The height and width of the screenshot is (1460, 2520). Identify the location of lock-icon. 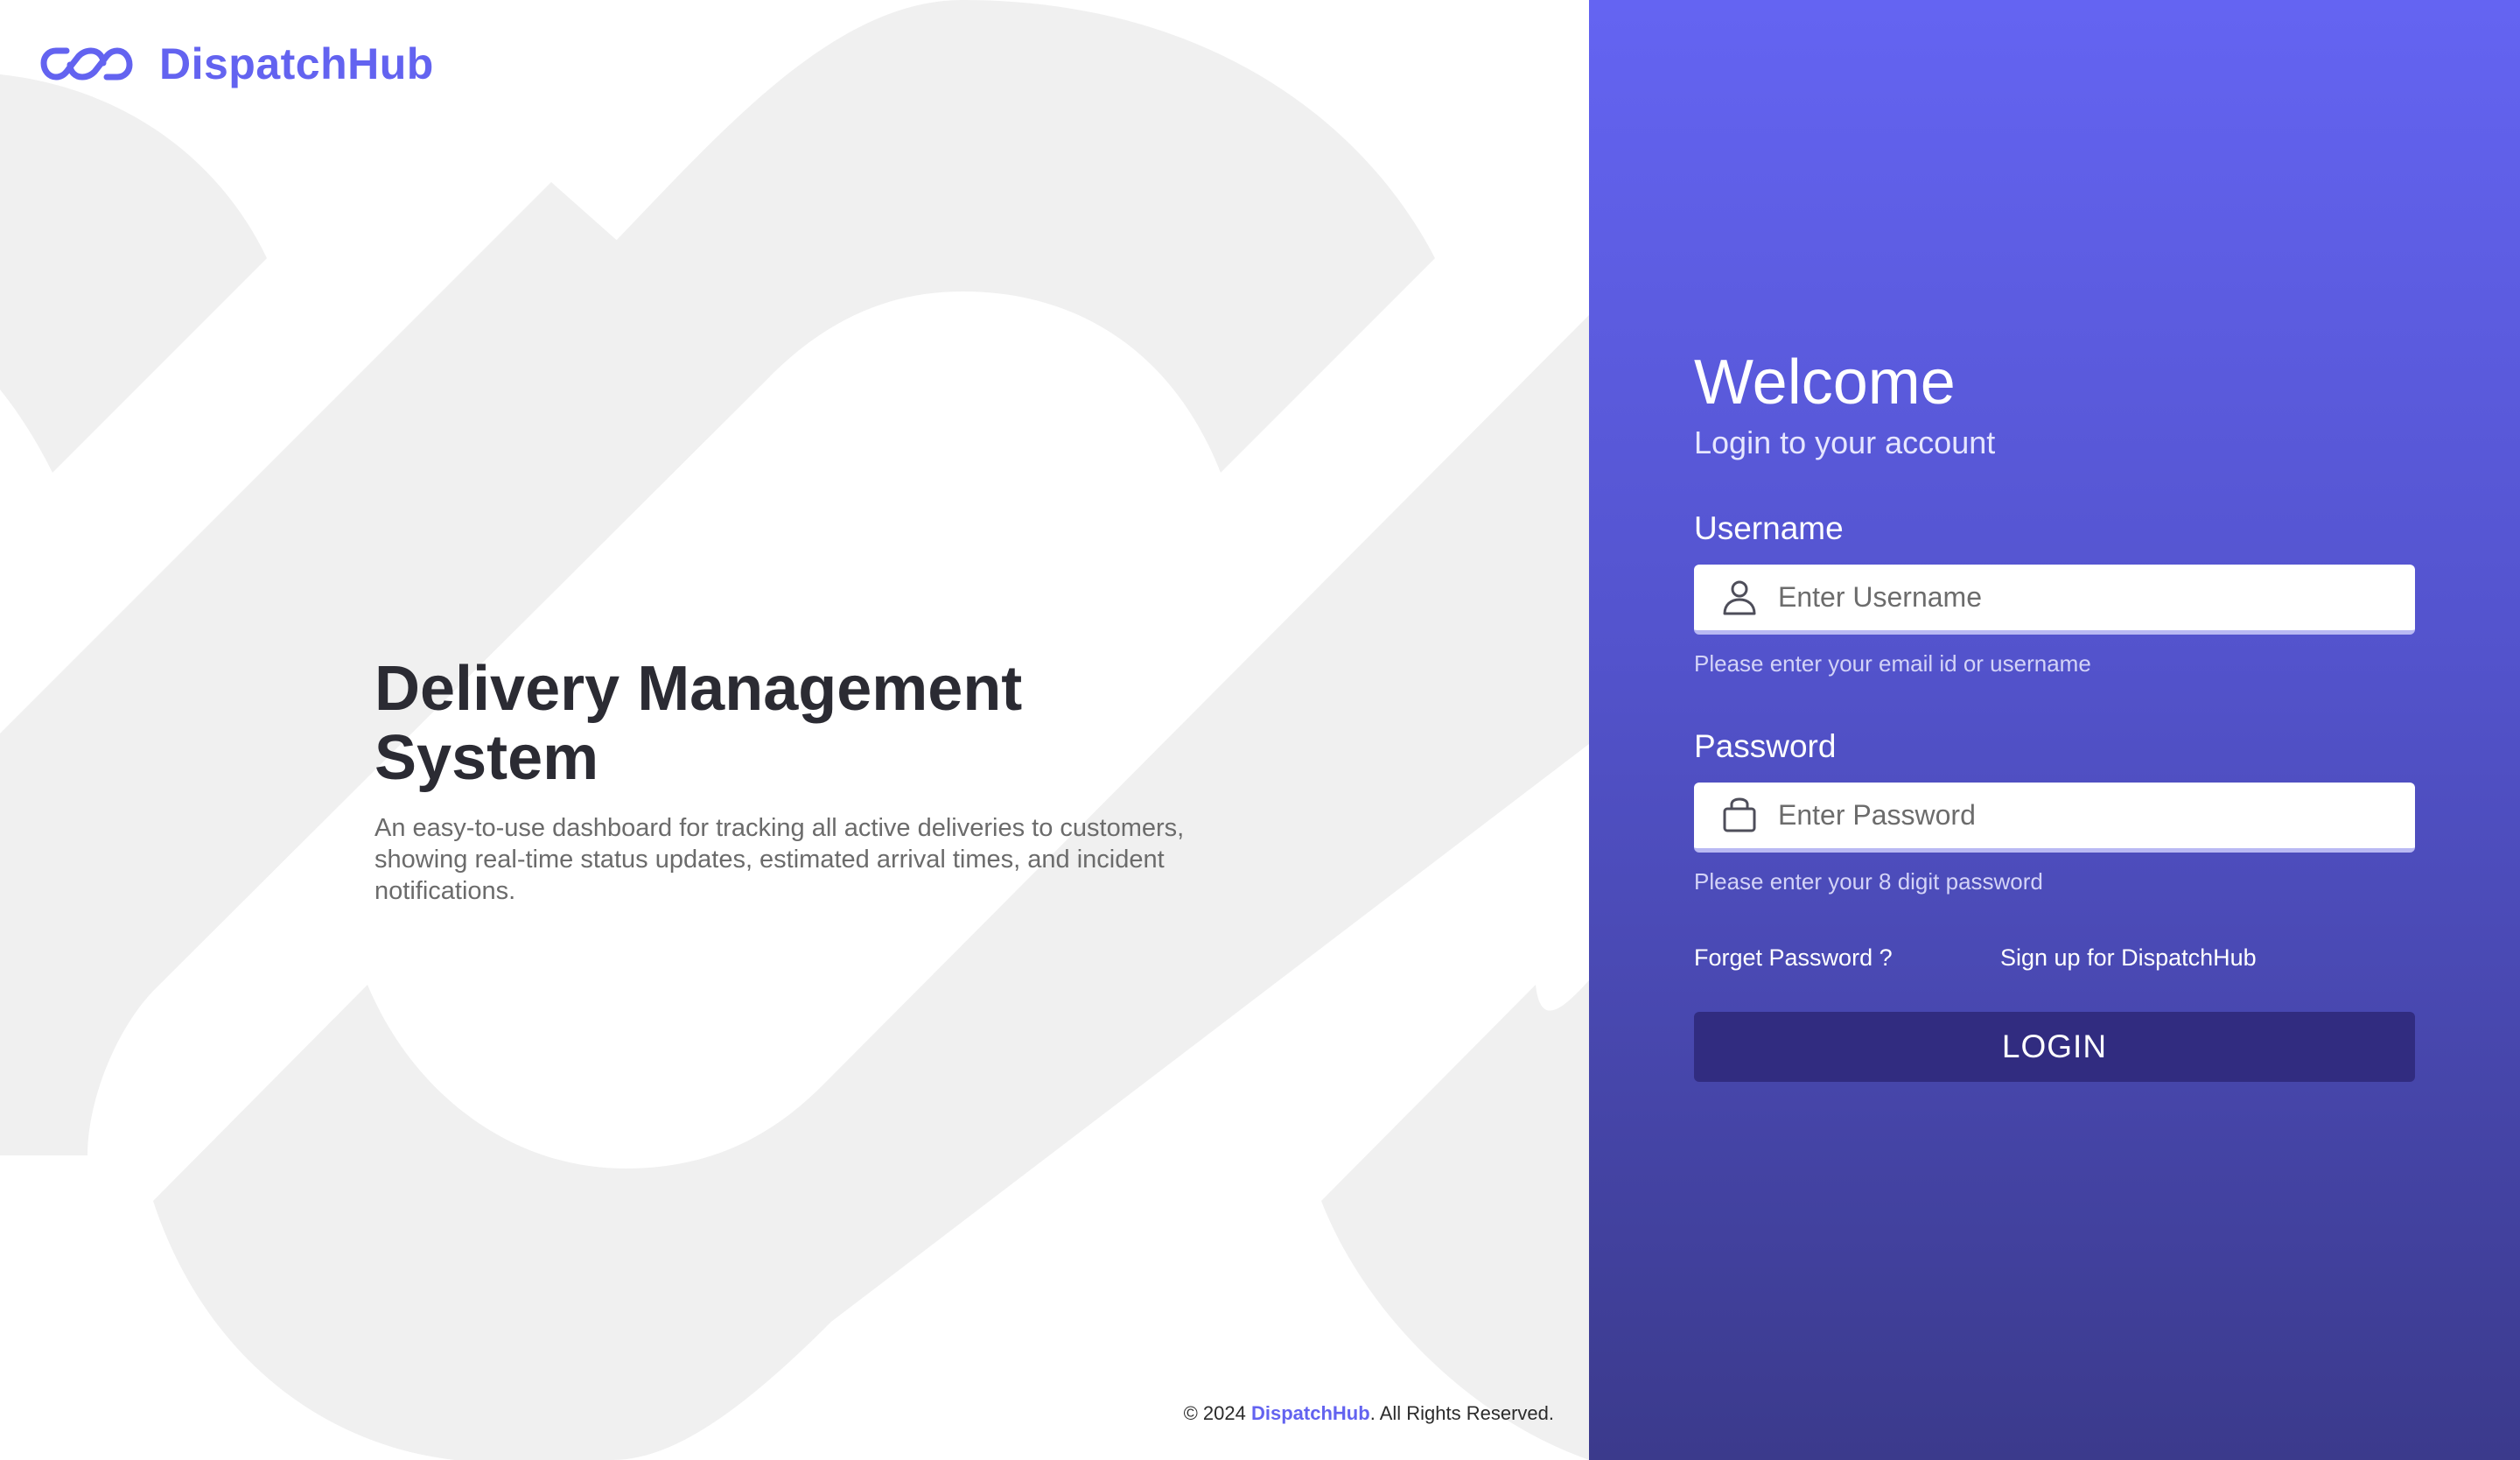
(1739, 814).